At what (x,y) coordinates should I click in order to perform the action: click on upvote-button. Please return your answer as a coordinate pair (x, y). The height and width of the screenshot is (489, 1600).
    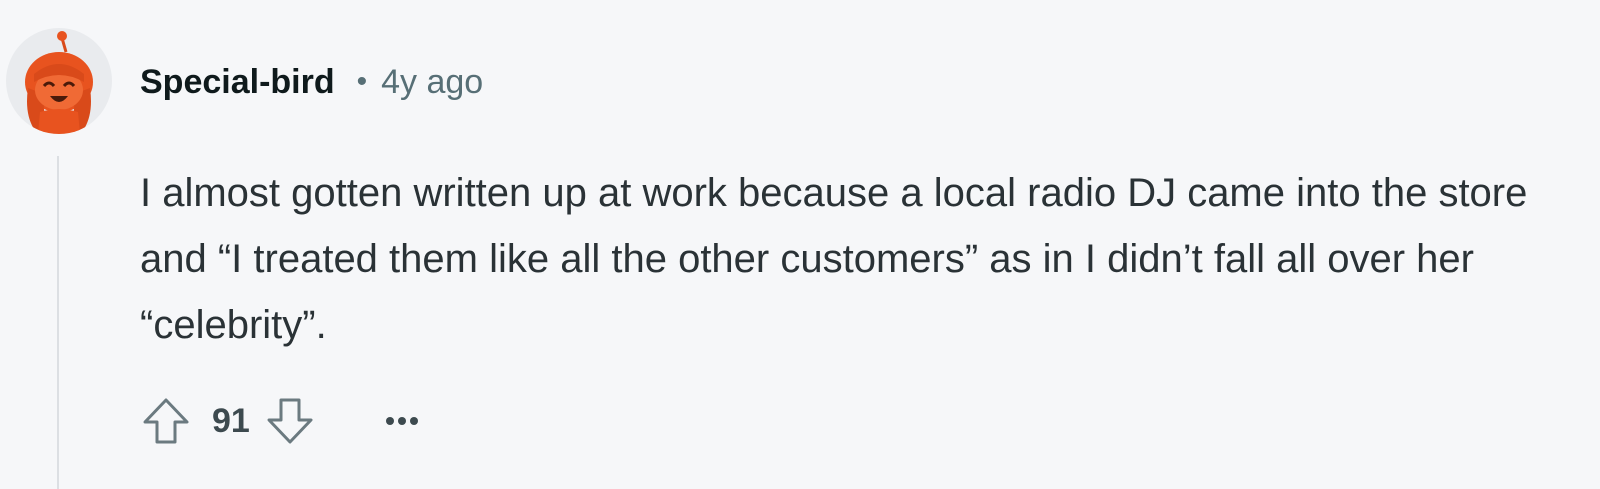
    Looking at the image, I should click on (166, 421).